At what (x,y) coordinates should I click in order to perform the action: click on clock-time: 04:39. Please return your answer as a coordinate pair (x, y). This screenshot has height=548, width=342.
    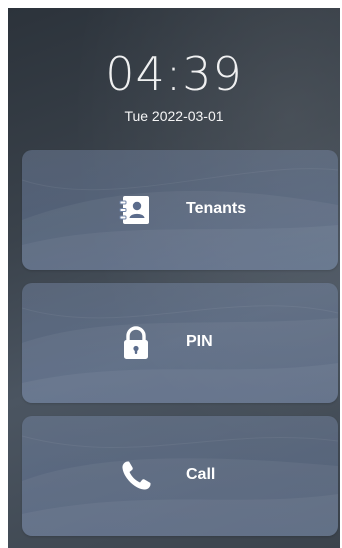
    Looking at the image, I should click on (174, 74).